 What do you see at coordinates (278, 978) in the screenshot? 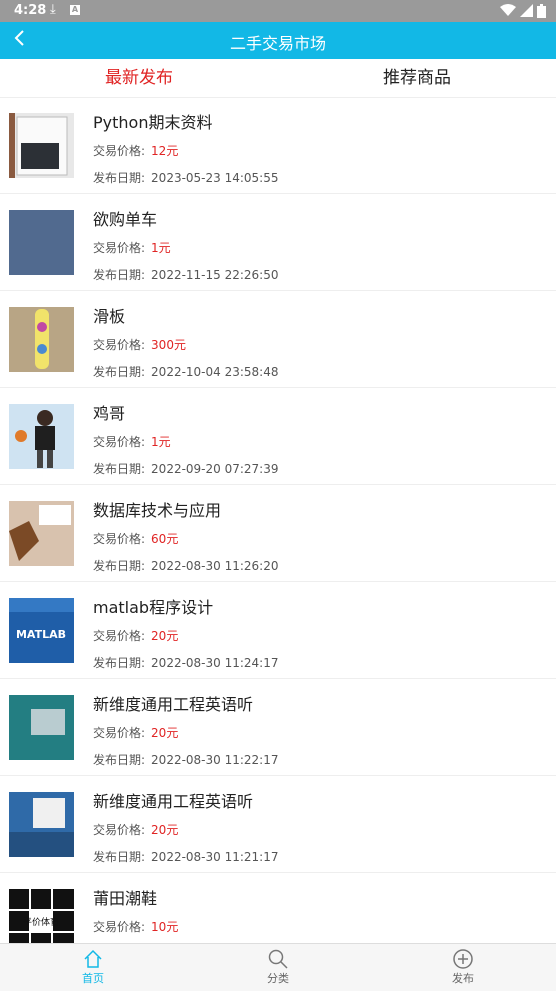
I see `nav-category-label: 分类` at bounding box center [278, 978].